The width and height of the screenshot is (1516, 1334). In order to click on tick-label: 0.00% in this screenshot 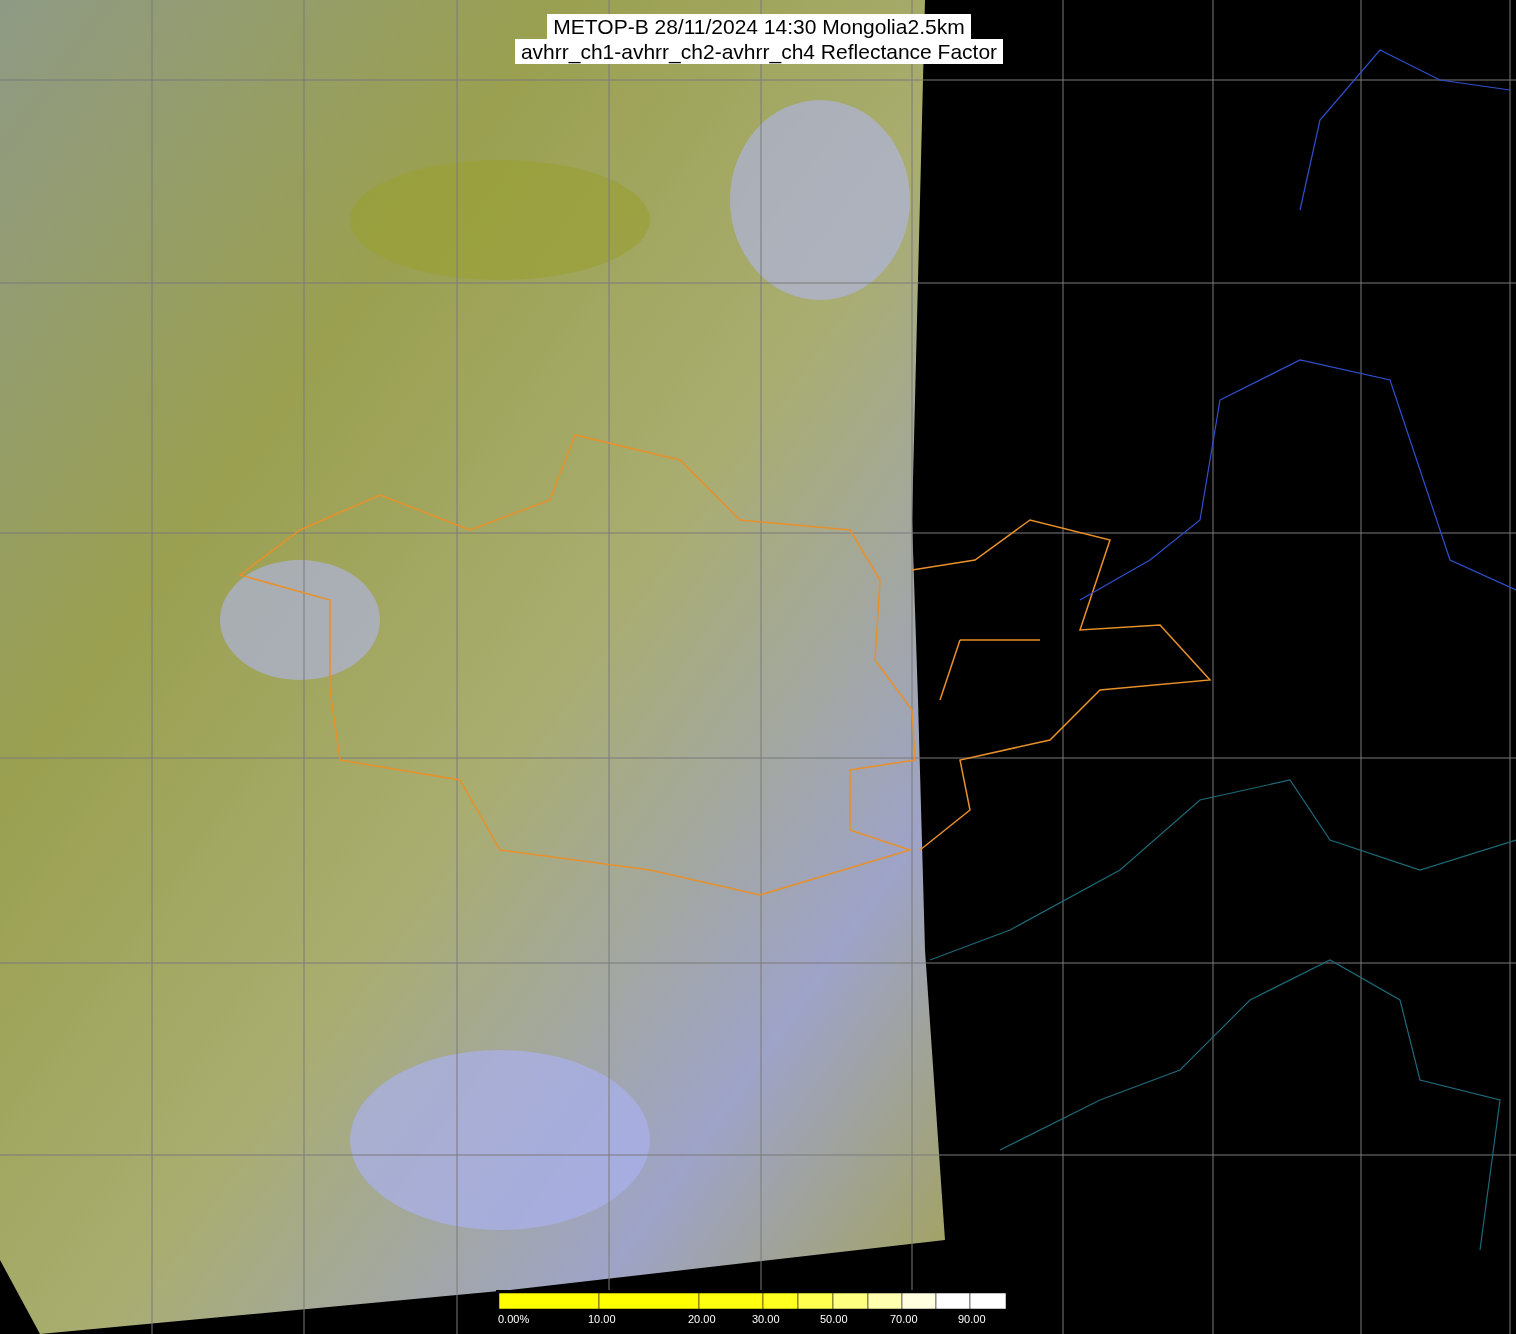, I will do `click(514, 1319)`.